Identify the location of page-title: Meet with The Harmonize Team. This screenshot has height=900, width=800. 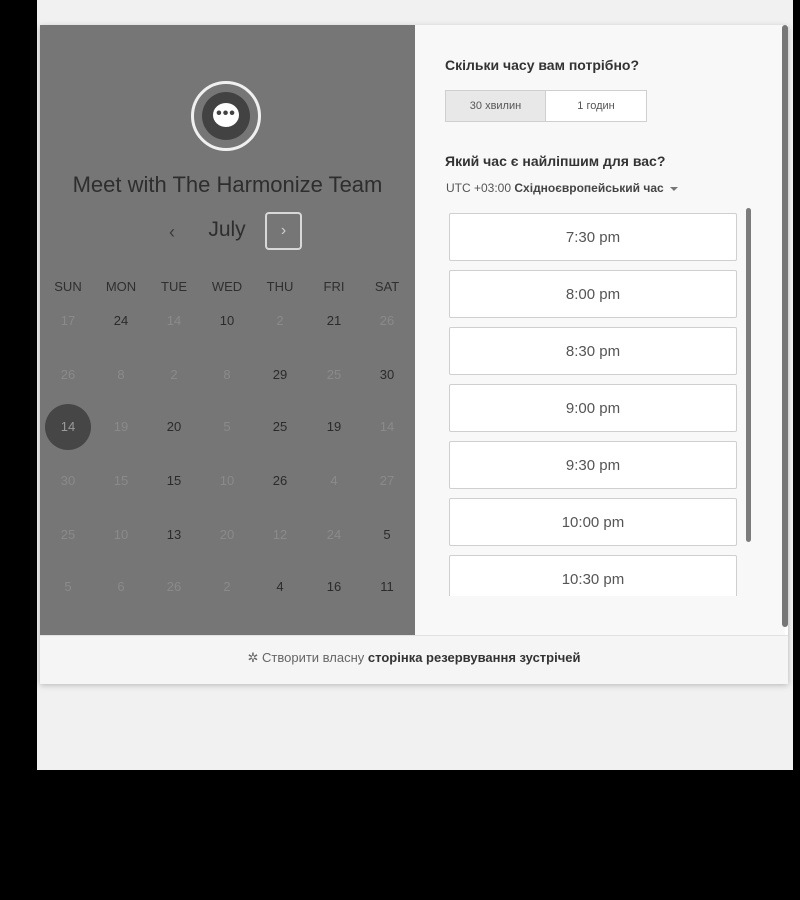
(227, 184).